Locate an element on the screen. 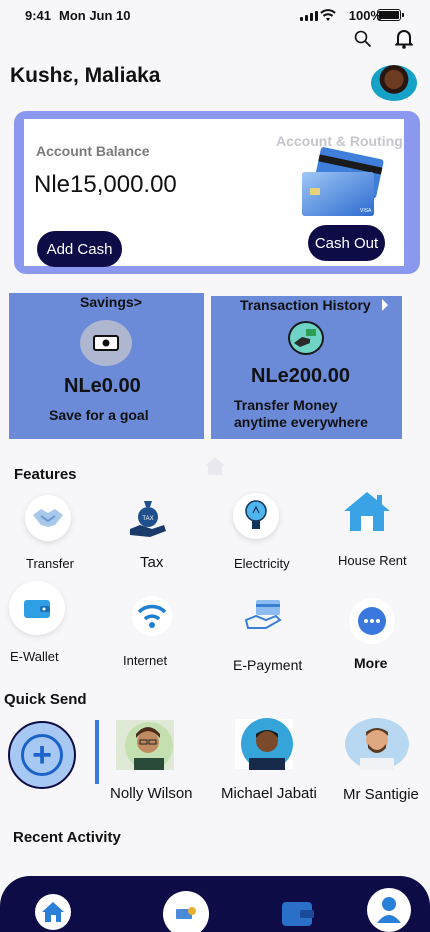  home-icon is located at coordinates (53, 912).